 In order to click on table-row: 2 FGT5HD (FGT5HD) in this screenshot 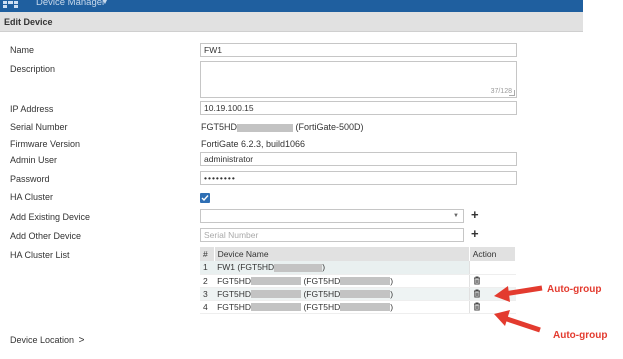, I will do `click(358, 281)`.